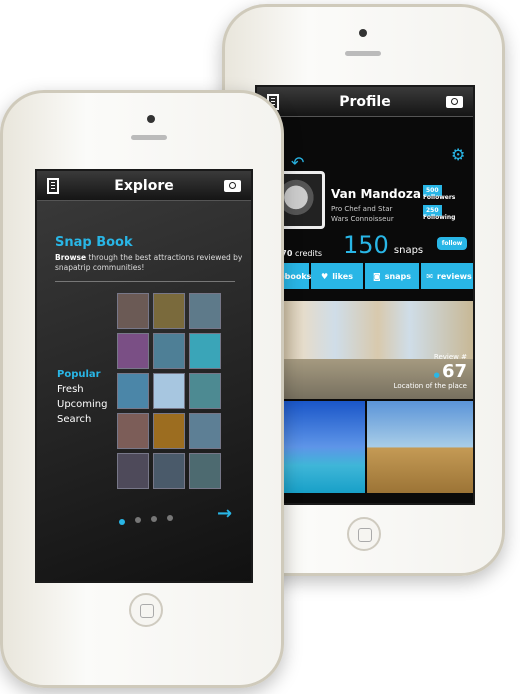 The height and width of the screenshot is (694, 520). What do you see at coordinates (325, 276) in the screenshot?
I see `heart-icon: ♥` at bounding box center [325, 276].